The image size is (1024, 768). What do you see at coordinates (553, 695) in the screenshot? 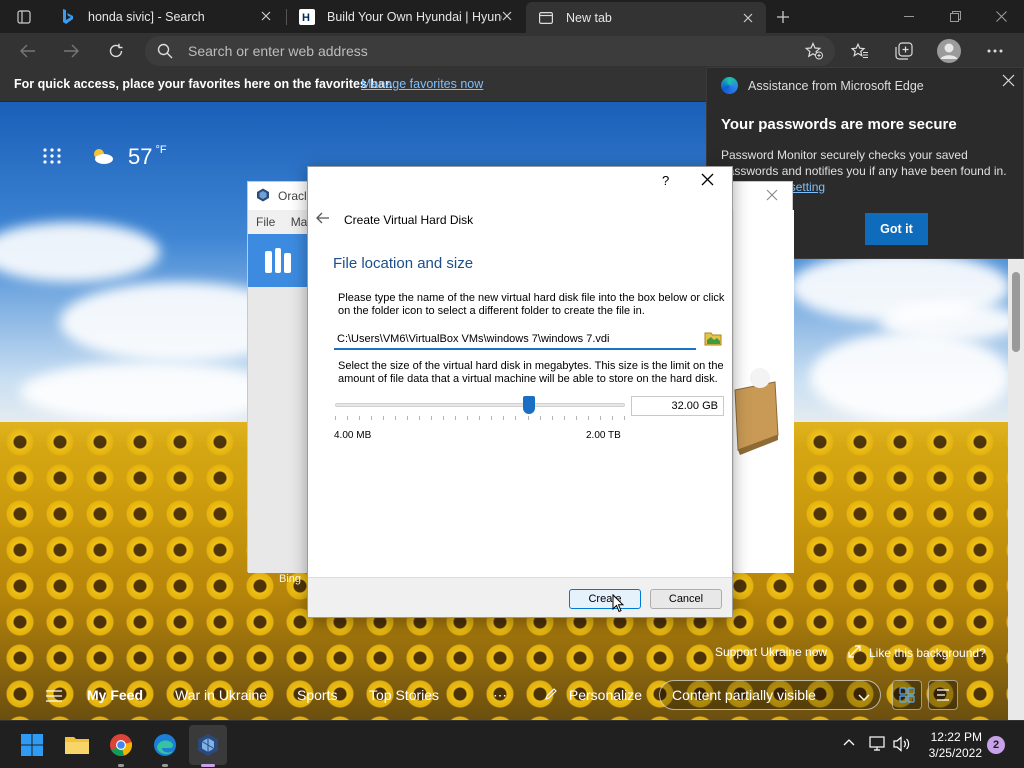
I see `pencil-icon` at bounding box center [553, 695].